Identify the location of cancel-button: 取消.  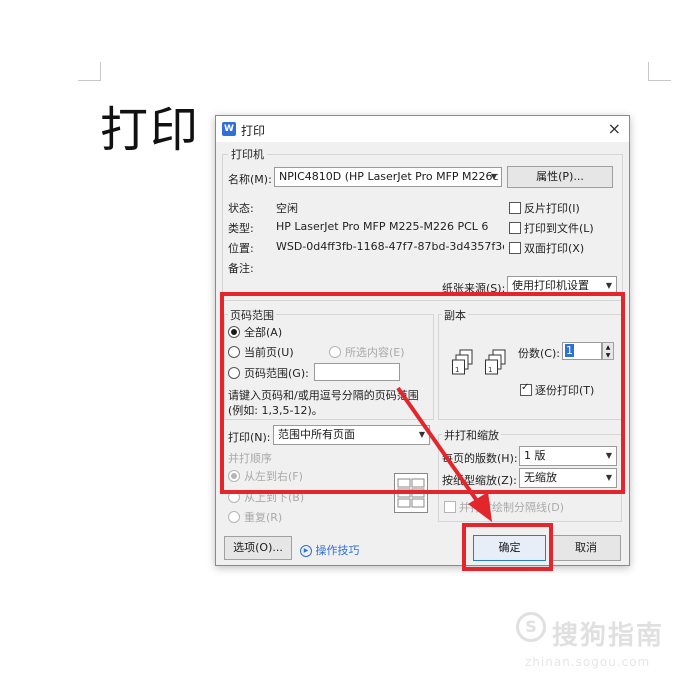
(586, 548).